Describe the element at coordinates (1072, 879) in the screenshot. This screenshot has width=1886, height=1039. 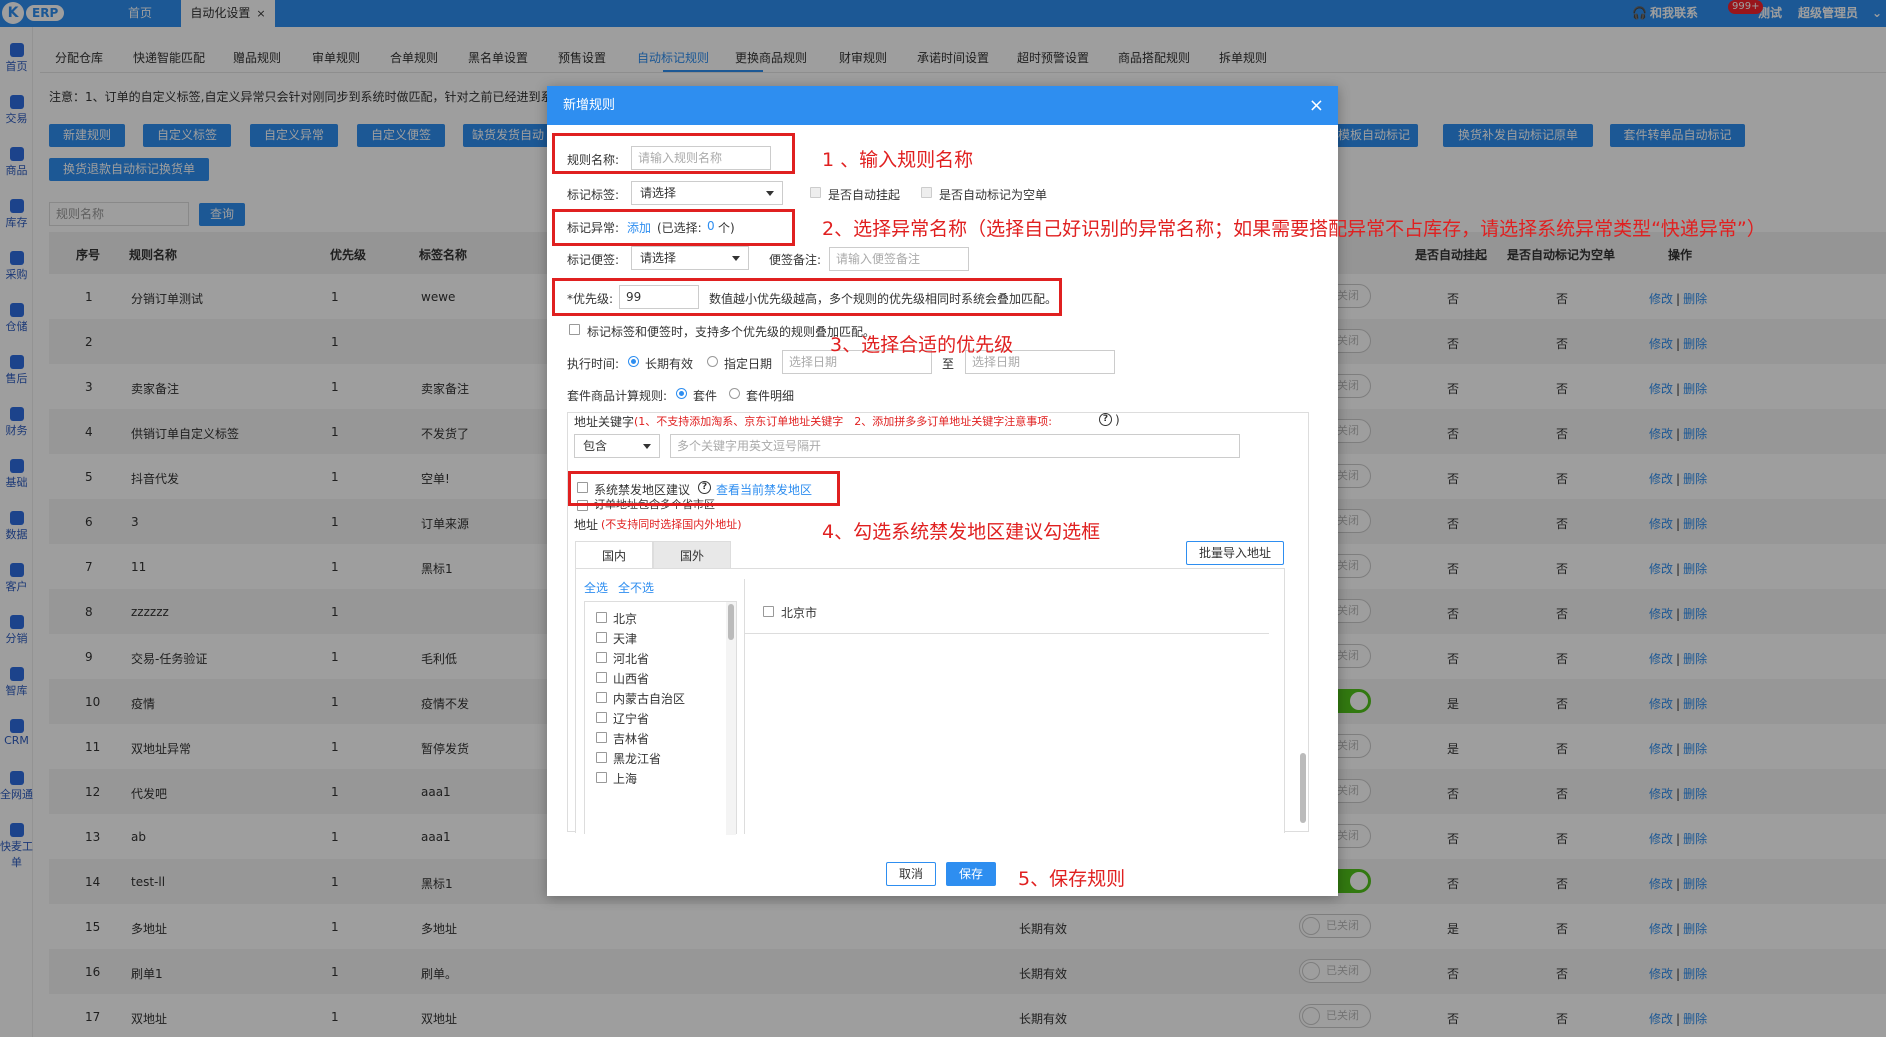
I see `annotation-5: 5、保存规则` at that location.